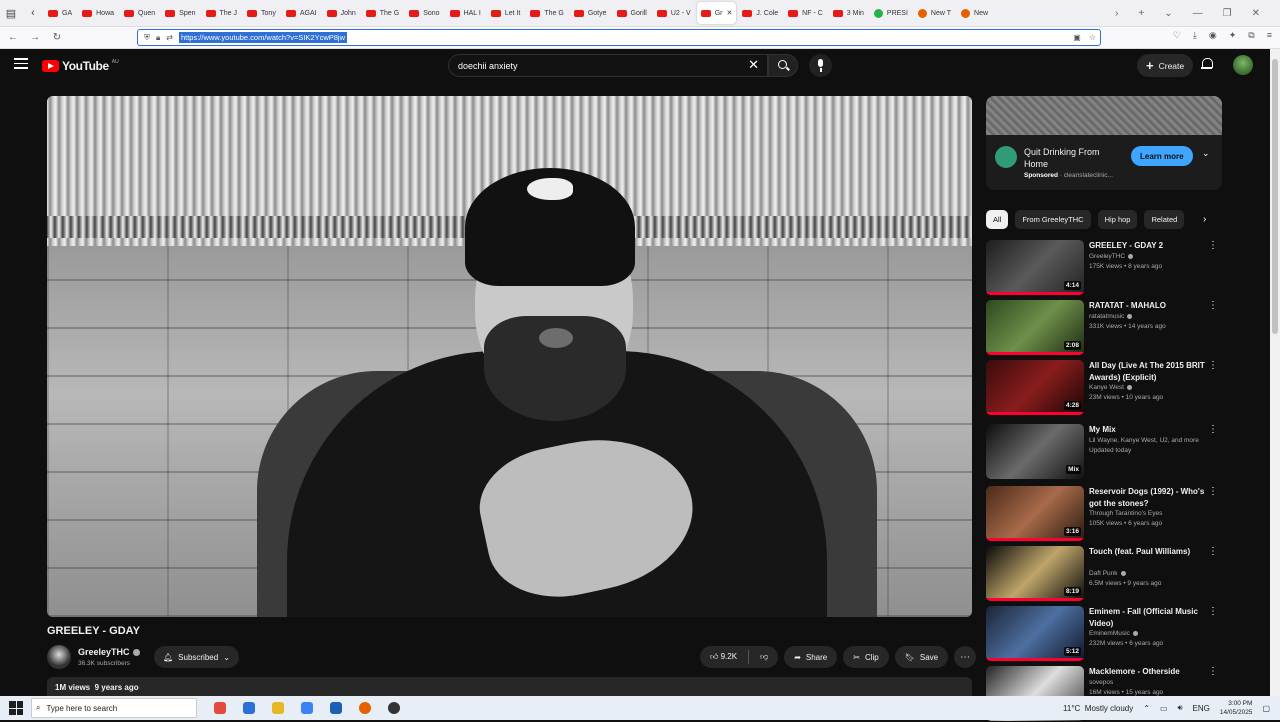 This screenshot has height=722, width=1280. Describe the element at coordinates (1165, 65) in the screenshot. I see `create-button: + Create` at that location.